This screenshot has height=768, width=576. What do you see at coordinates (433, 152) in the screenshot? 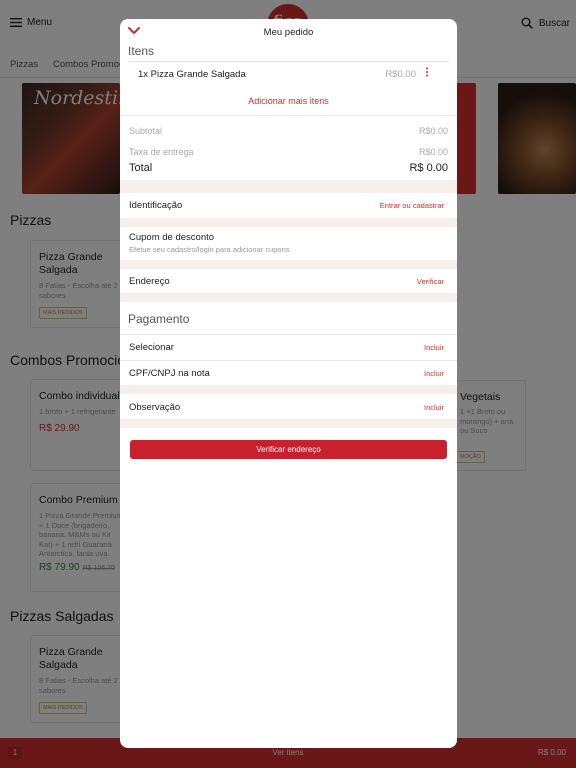
I see `delivery-fee-value: R$0.00` at bounding box center [433, 152].